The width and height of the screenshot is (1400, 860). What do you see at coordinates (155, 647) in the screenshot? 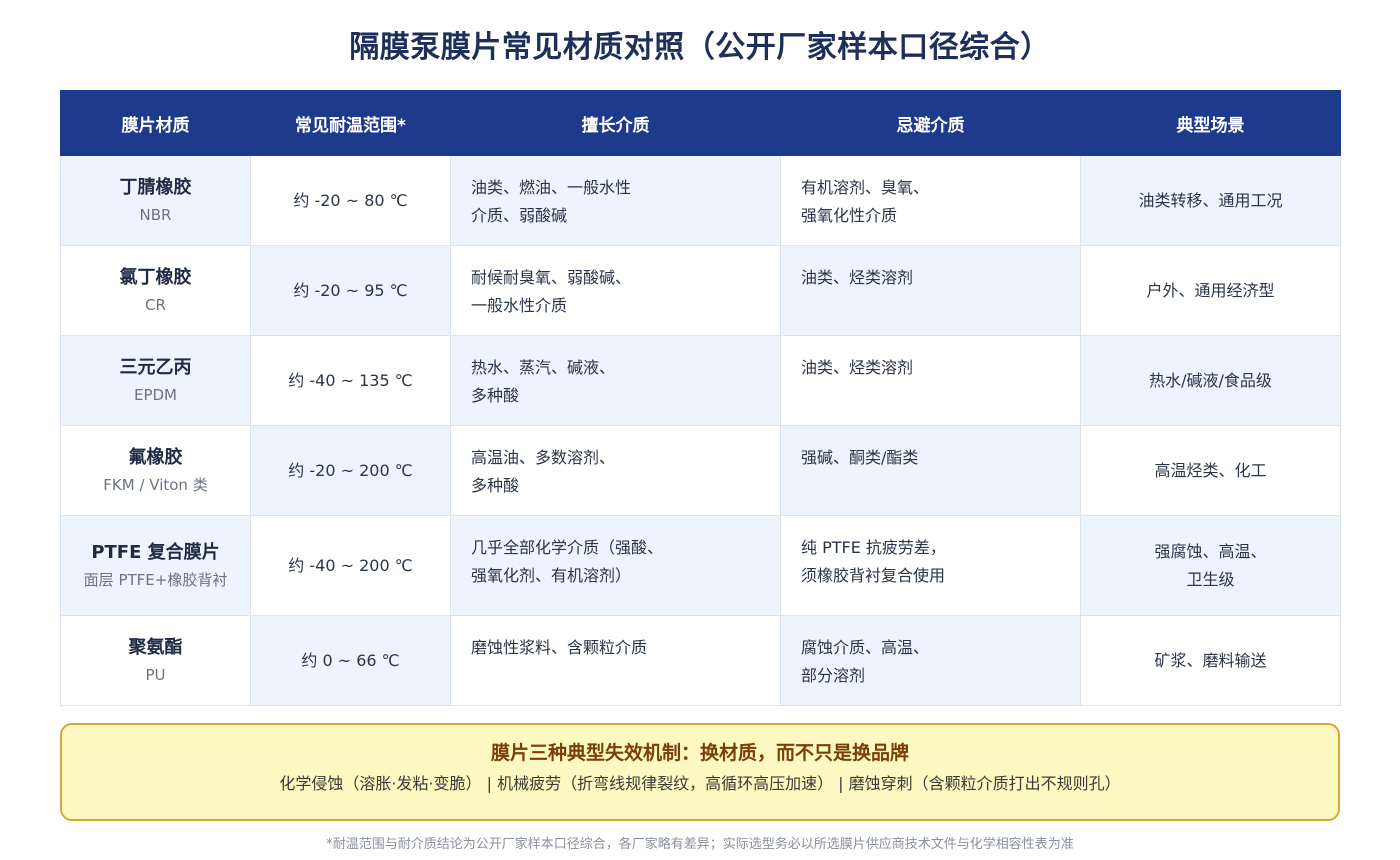
I see `material-name: 聚氨酯` at bounding box center [155, 647].